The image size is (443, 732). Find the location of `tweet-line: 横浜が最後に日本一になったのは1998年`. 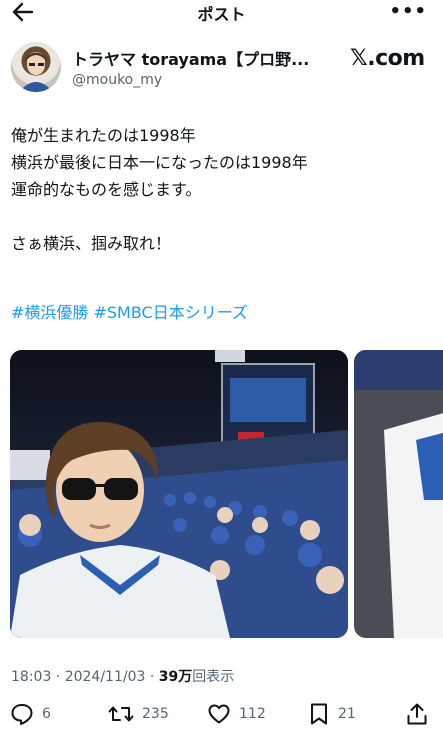

tweet-line: 横浜が最後に日本一になったのは1998年 is located at coordinates (159, 162).